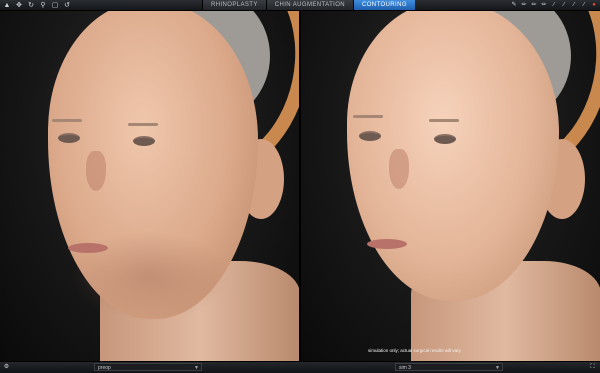 Image resolution: width=600 pixels, height=373 pixels. What do you see at coordinates (449, 367) in the screenshot?
I see `simulation-image-select: sim 3 ▼` at bounding box center [449, 367].